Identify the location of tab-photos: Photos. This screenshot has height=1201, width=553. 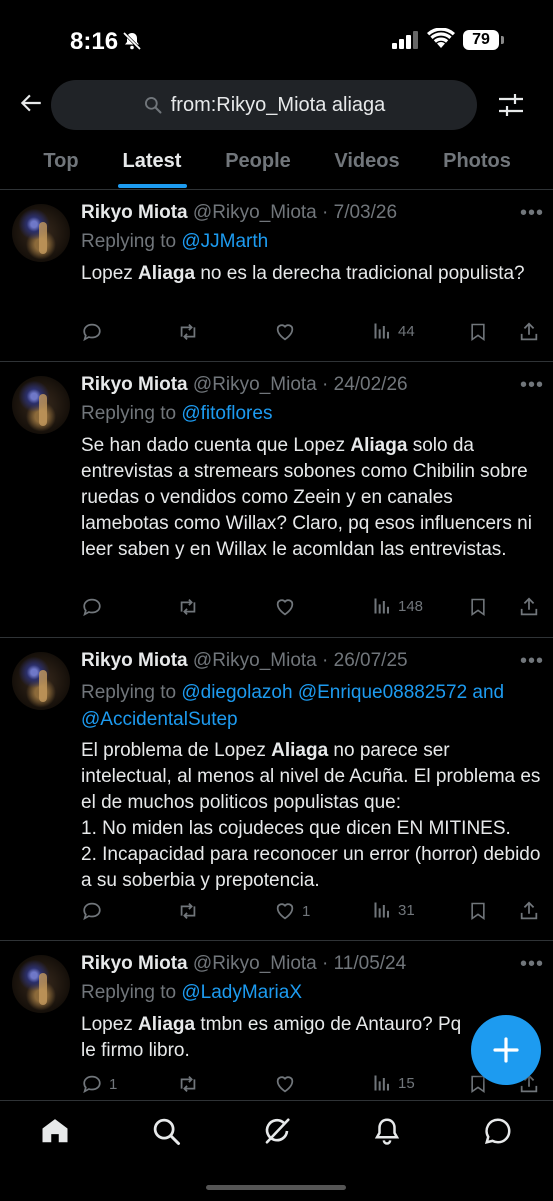
(477, 162).